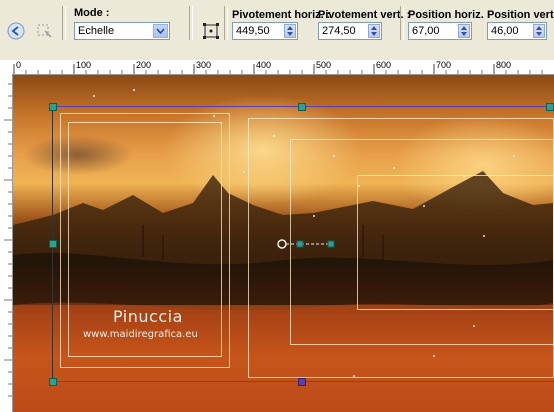  What do you see at coordinates (455, 242) in the screenshot?
I see `inner-right-frame` at bounding box center [455, 242].